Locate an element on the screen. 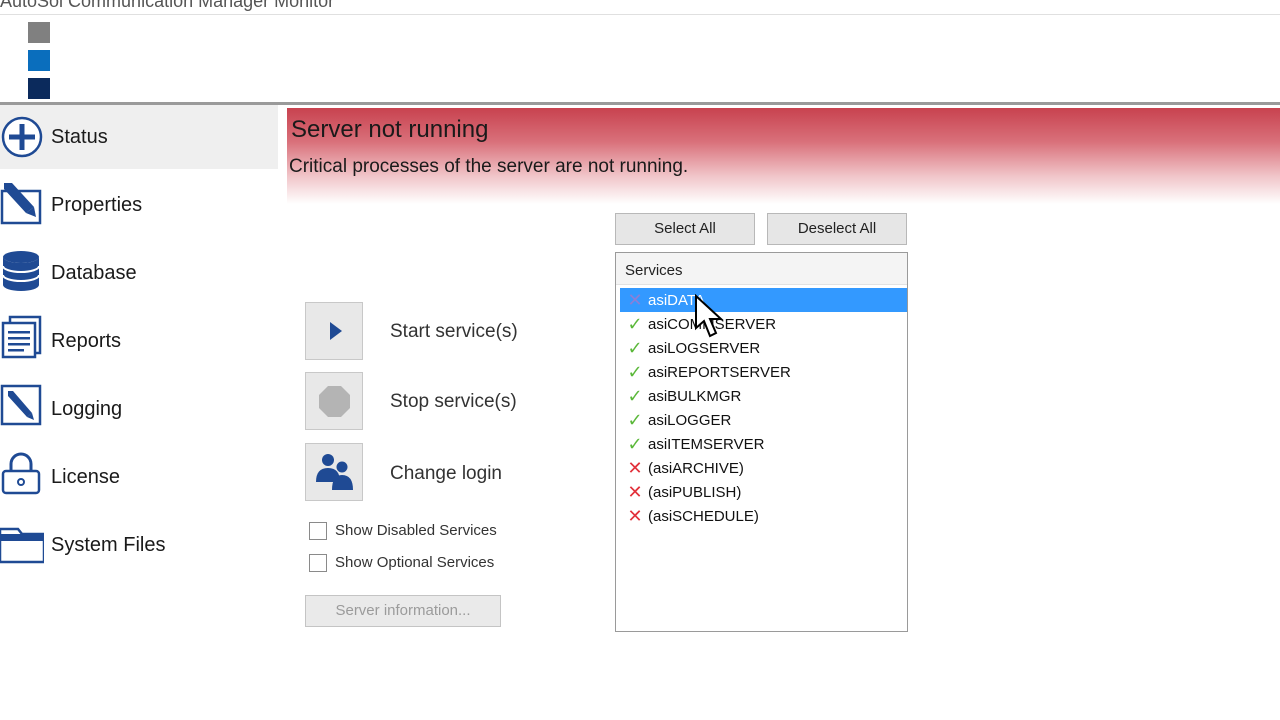 The width and height of the screenshot is (1280, 720). sidebar-item-logging: Logging is located at coordinates (139, 409).